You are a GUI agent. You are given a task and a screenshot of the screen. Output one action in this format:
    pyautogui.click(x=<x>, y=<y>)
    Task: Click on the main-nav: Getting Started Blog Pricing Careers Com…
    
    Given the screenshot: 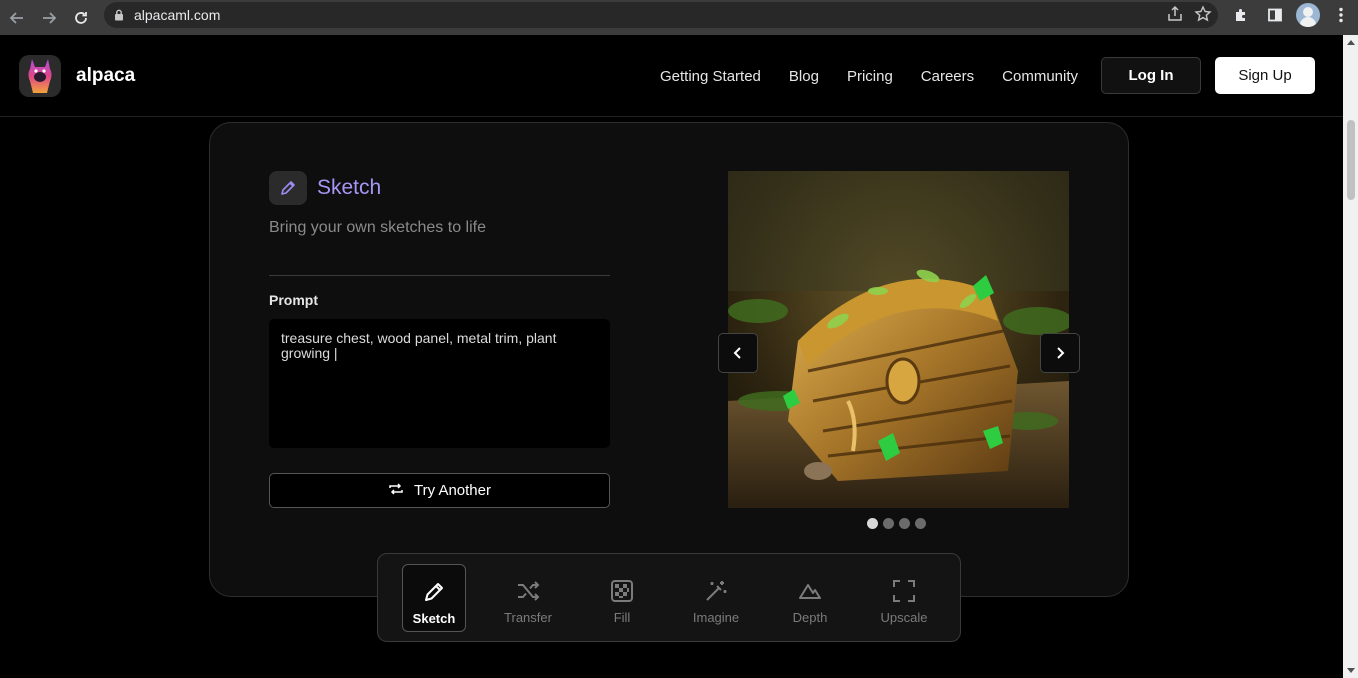 What is the action you would take?
    pyautogui.click(x=869, y=76)
    